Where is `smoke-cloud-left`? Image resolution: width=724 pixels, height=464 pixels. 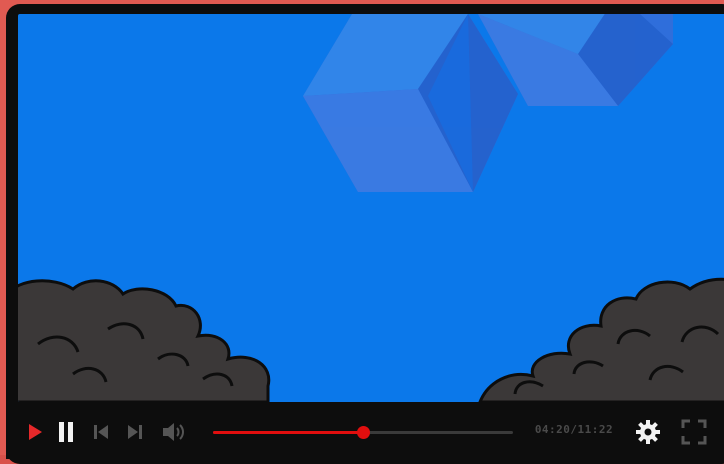 smoke-cloud-left is located at coordinates (144, 340).